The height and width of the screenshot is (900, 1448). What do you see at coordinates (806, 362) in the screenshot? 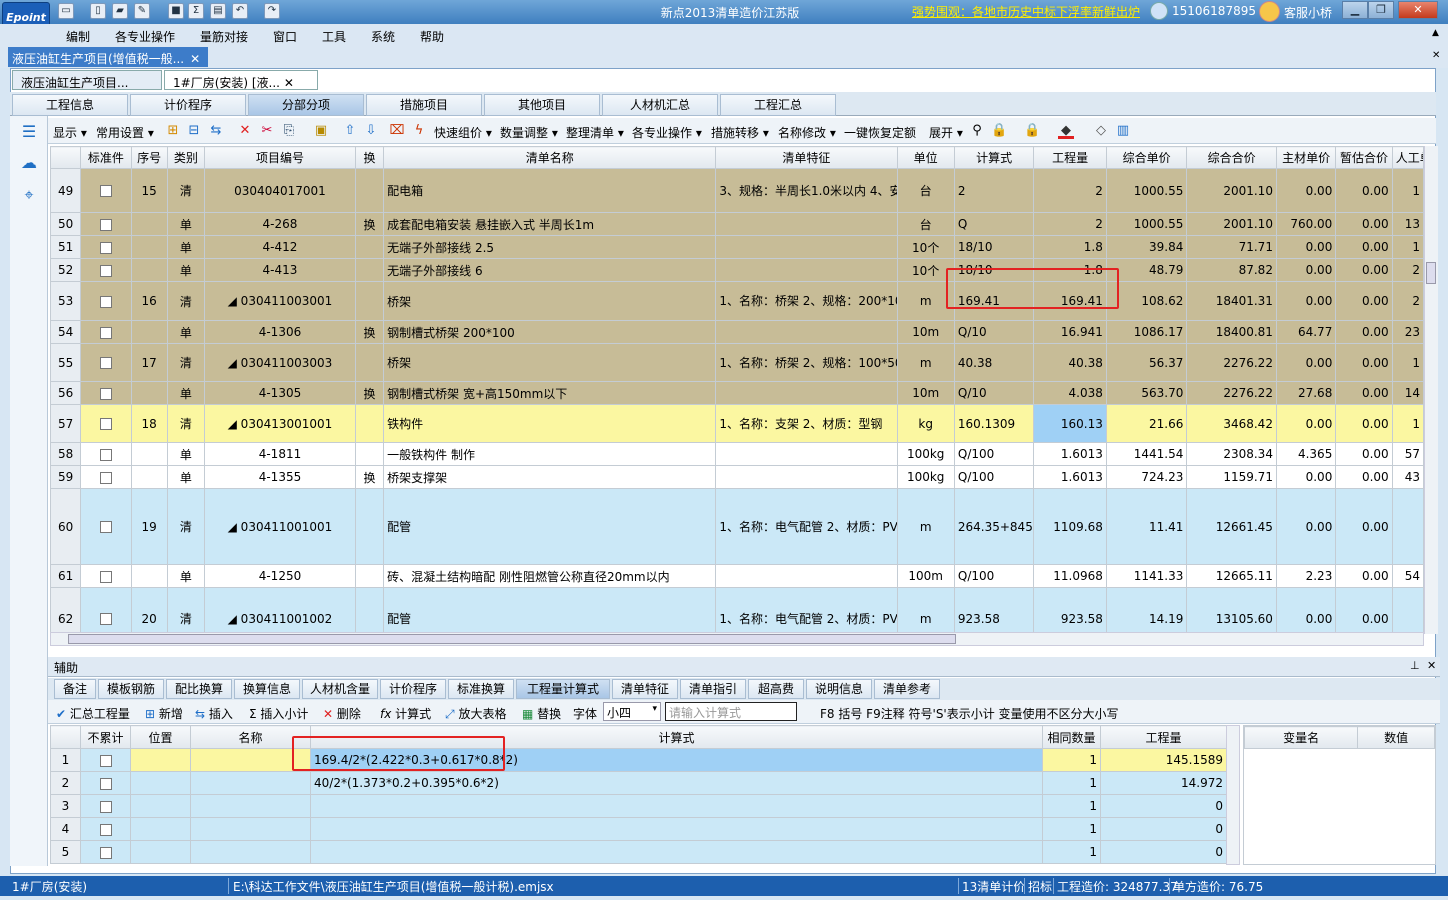
I see `cell-feat: 1、名称：桥架 2、规格：100*50` at bounding box center [806, 362].